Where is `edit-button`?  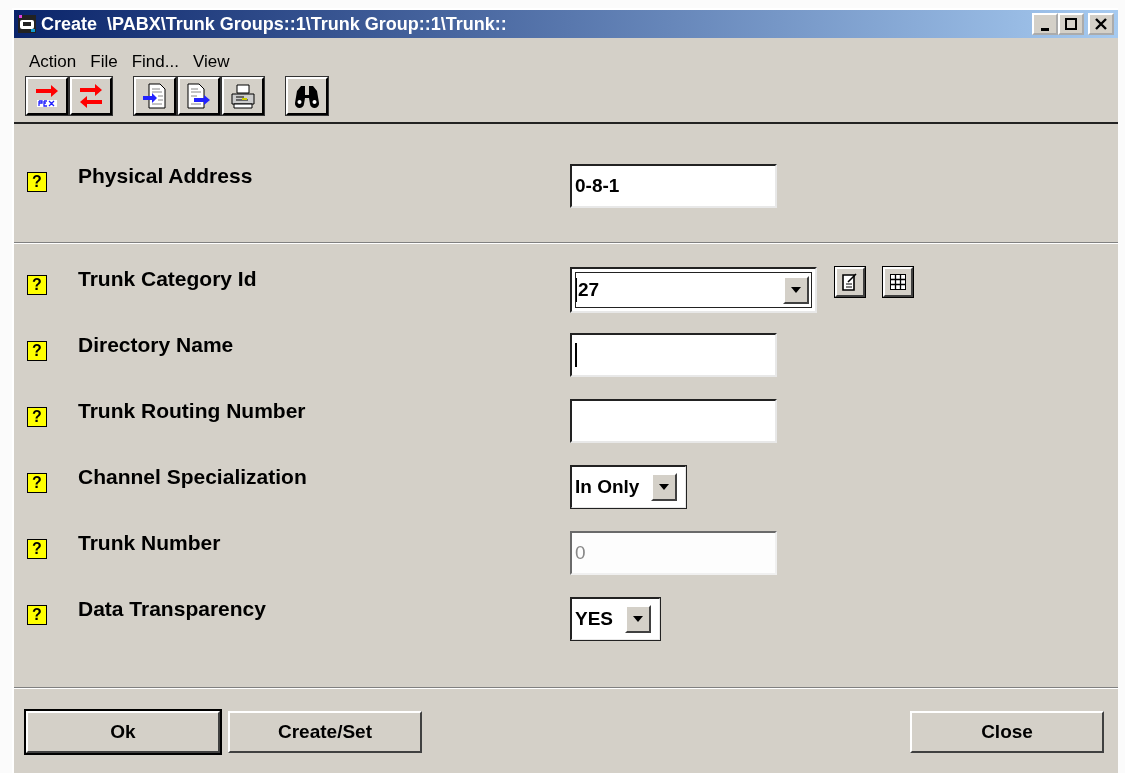
edit-button is located at coordinates (850, 282).